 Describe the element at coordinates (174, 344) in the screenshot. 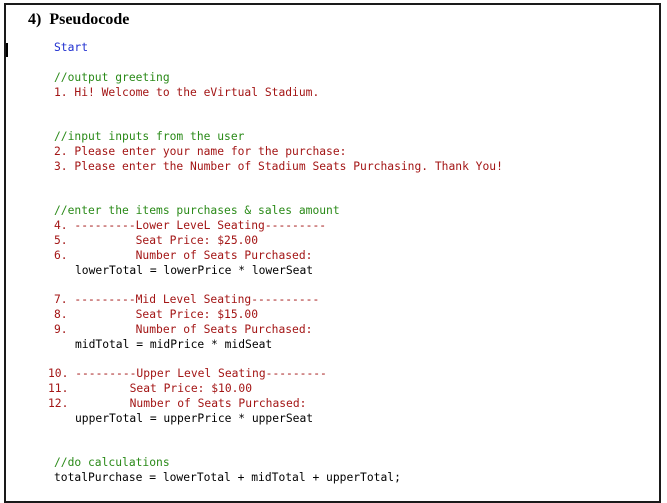

I see `code-line: midTotal = midPrice * midSeat` at that location.